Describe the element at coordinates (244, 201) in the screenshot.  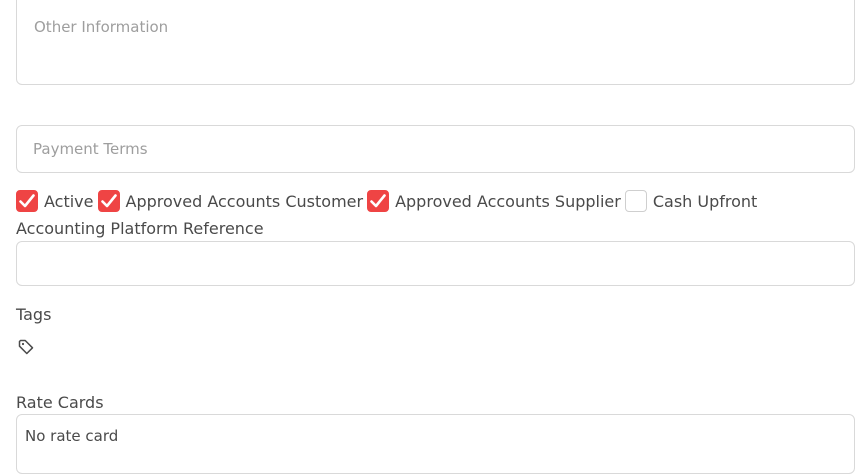
I see `approved-accounts-customer-label: Approved Accounts Customer` at that location.